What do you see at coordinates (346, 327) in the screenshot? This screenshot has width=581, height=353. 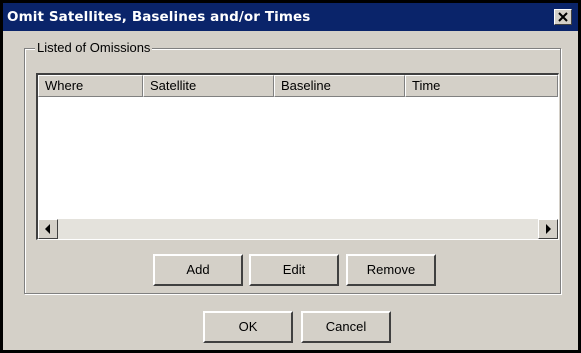 I see `cancel-button: Cancel` at bounding box center [346, 327].